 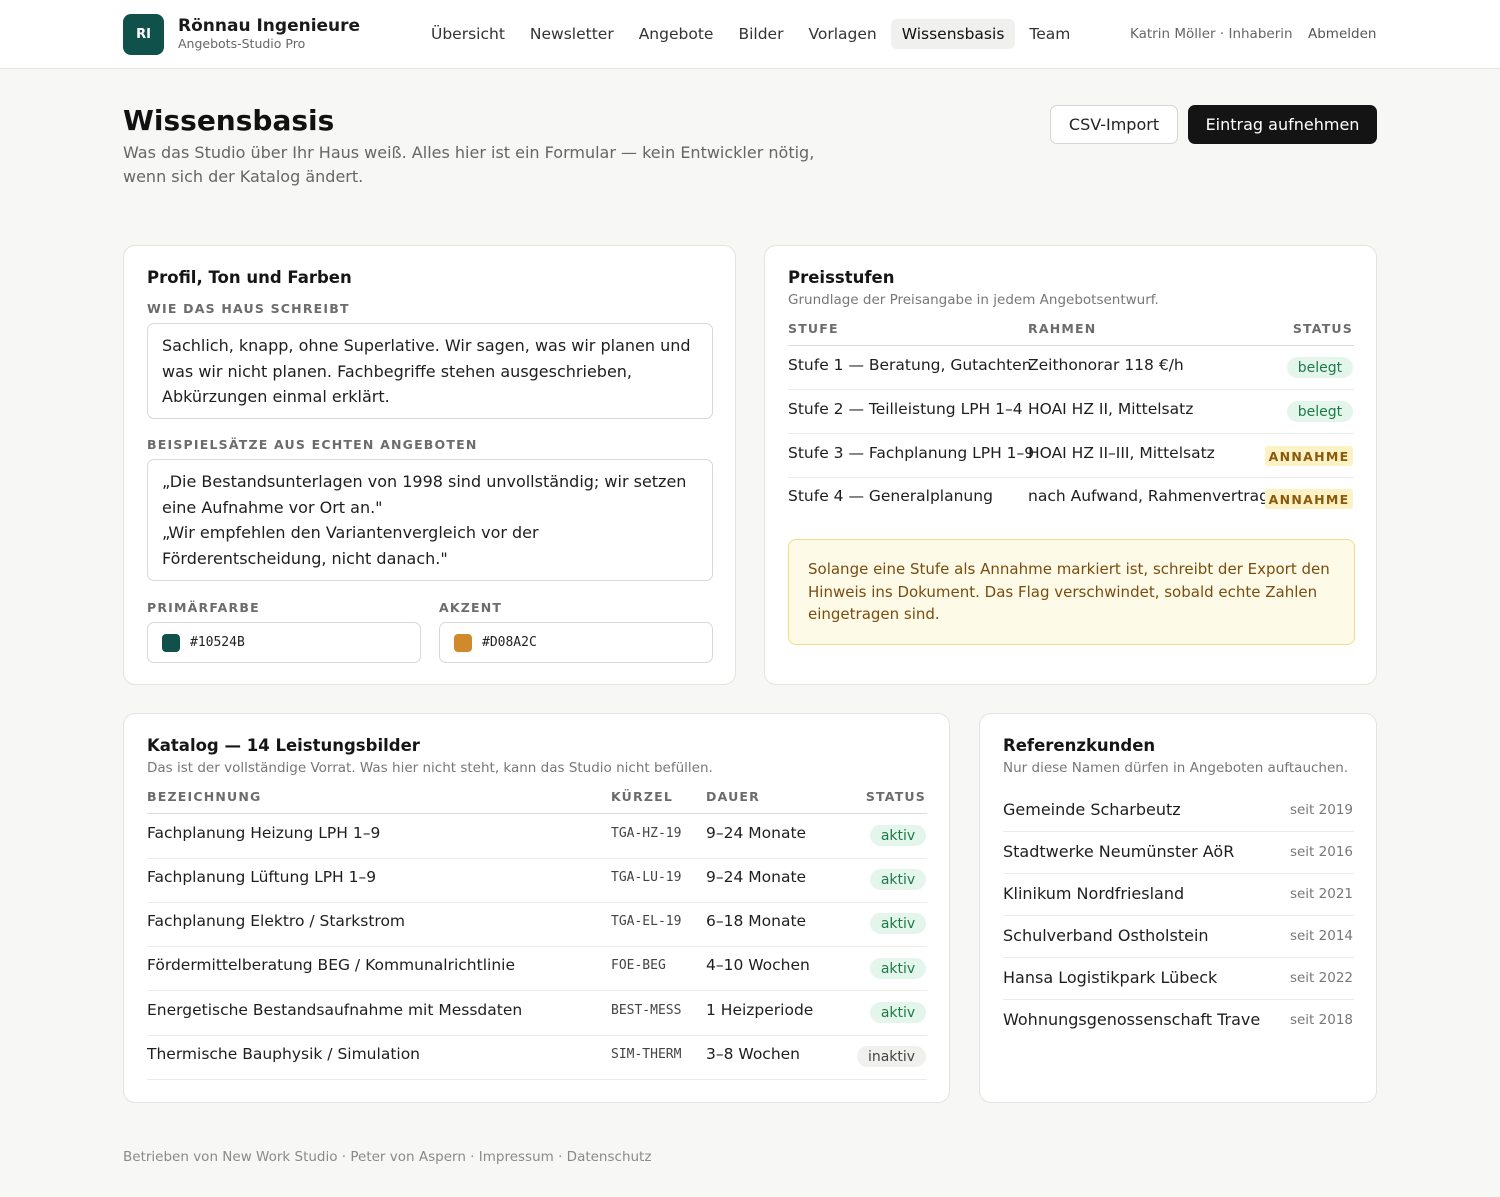 I want to click on reference-since: seit 2021, so click(x=1321, y=894).